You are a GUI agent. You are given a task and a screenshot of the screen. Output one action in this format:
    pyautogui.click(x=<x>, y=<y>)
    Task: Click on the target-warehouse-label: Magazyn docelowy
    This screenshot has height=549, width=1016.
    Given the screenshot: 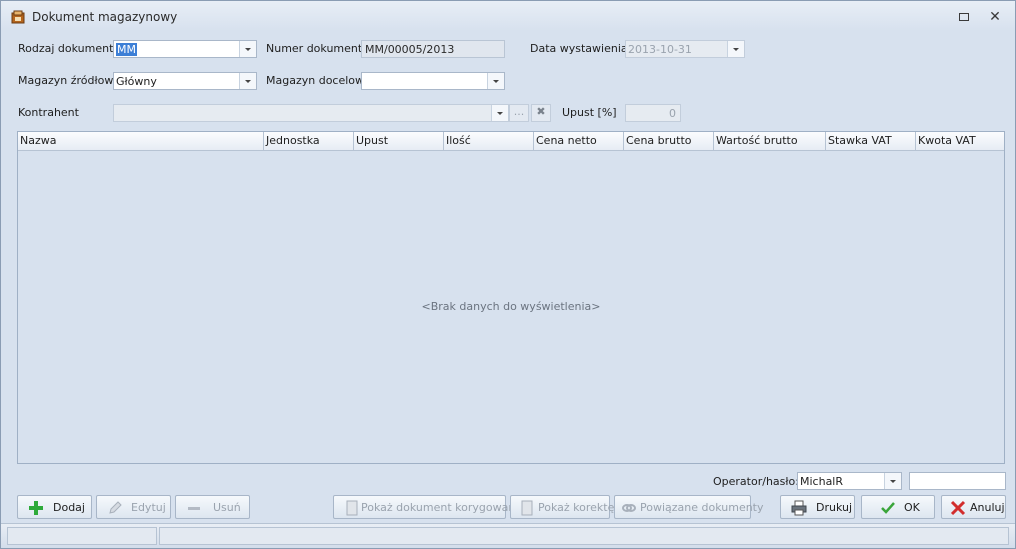 What is the action you would take?
    pyautogui.click(x=318, y=80)
    